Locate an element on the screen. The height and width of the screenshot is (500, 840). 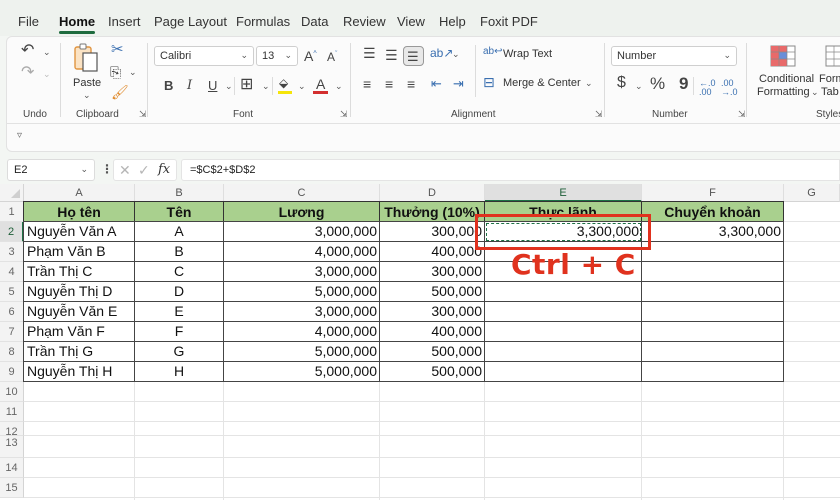
column-header-a: A is located at coordinates (79, 193).